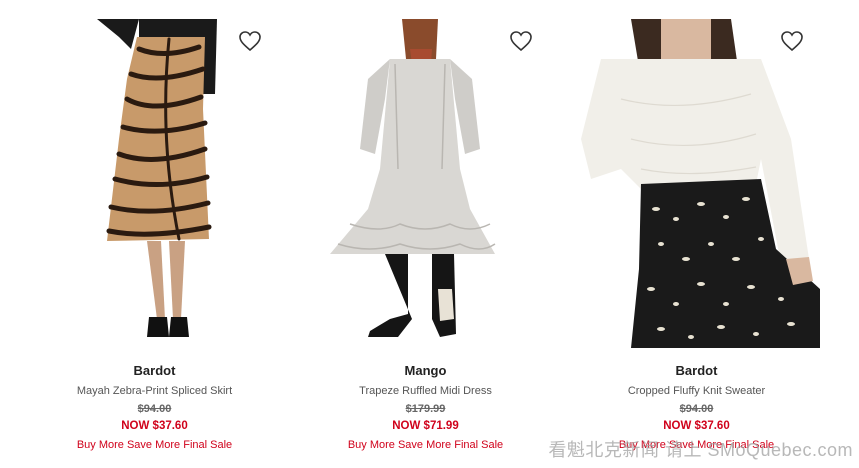  I want to click on original-price: $179.99, so click(425, 409).